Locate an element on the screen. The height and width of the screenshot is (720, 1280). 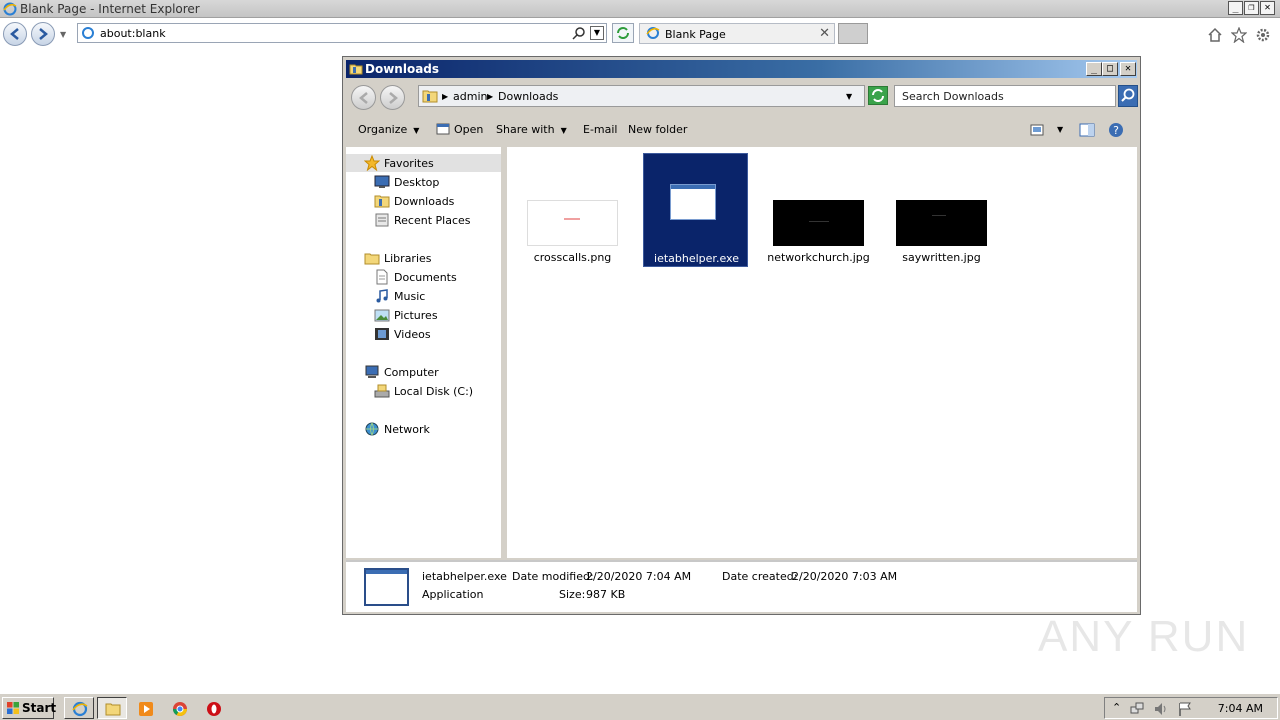
explorer-window-title: Downloads is located at coordinates (402, 69).